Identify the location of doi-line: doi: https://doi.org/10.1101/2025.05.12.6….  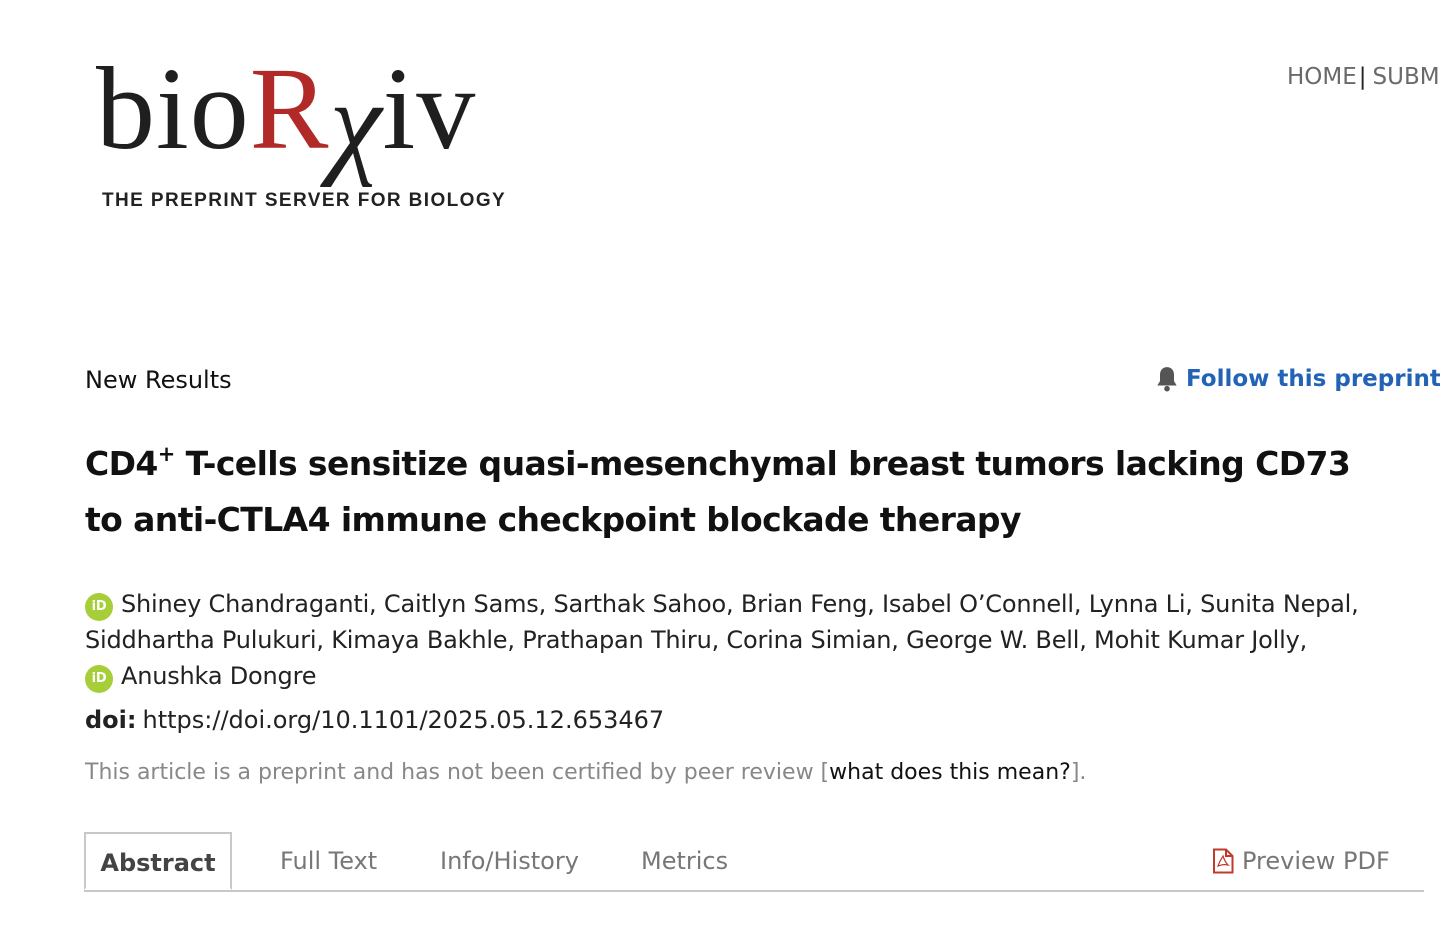
(374, 720).